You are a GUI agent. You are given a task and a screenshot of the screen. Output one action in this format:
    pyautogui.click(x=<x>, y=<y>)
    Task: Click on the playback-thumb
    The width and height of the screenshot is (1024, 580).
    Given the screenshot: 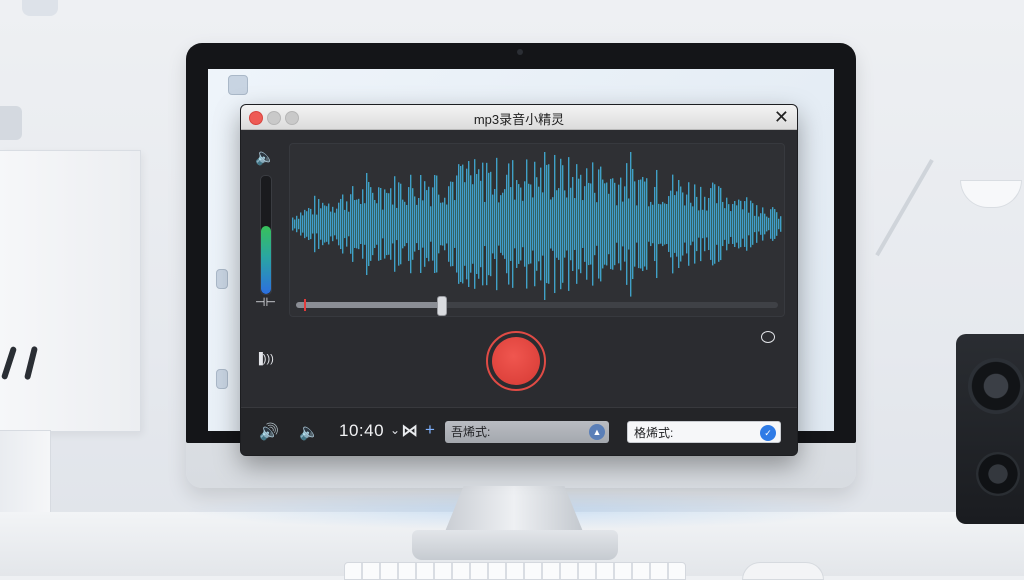 What is the action you would take?
    pyautogui.click(x=441, y=306)
    